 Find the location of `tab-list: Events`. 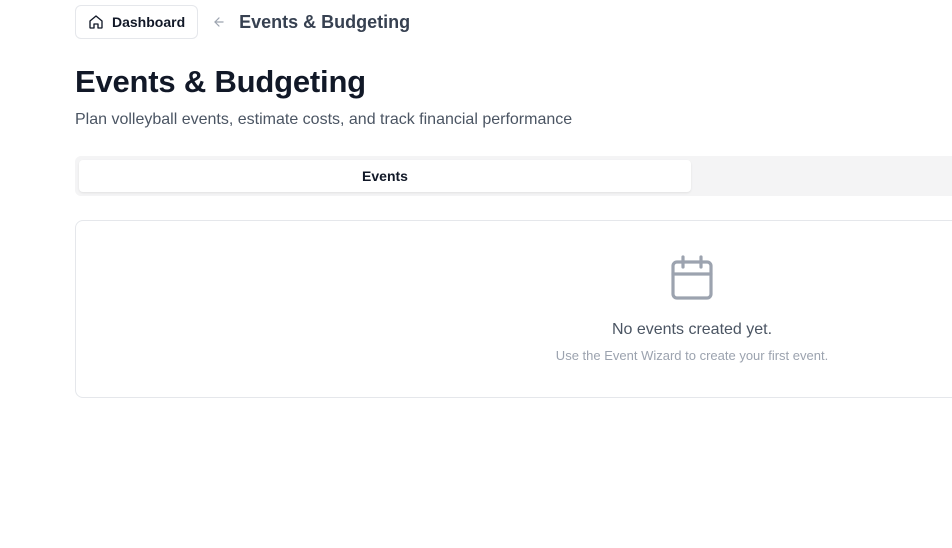

tab-list: Events is located at coordinates (513, 176).